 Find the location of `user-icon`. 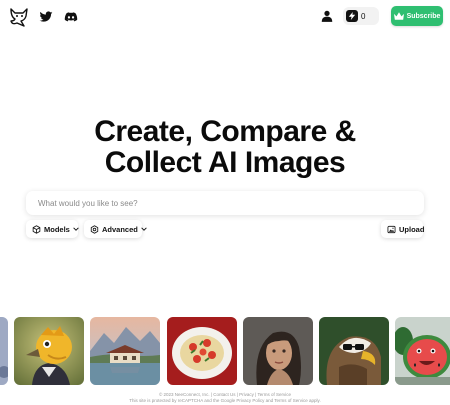

user-icon is located at coordinates (327, 16).